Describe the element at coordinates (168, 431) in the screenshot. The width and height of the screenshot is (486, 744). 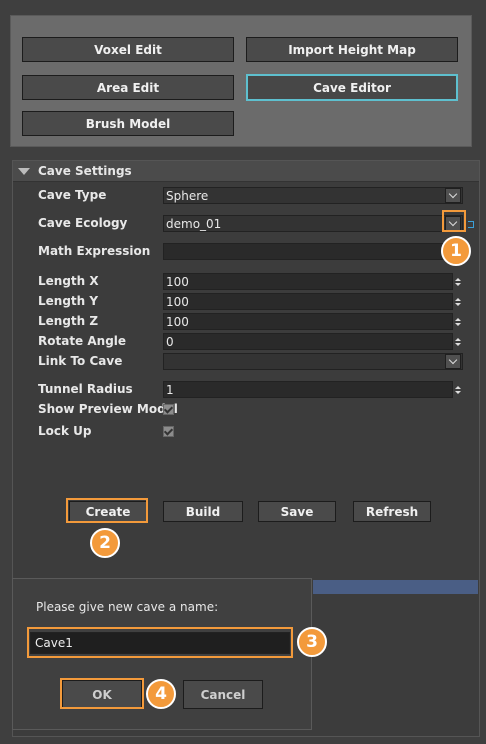
I see `lock-up-checkbox` at that location.